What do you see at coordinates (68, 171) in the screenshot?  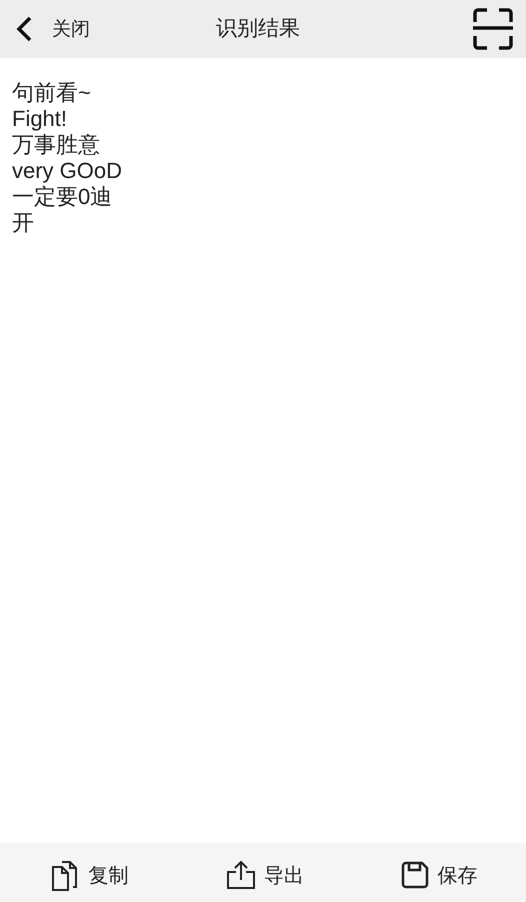 I see `result-text-line: very GOoD` at bounding box center [68, 171].